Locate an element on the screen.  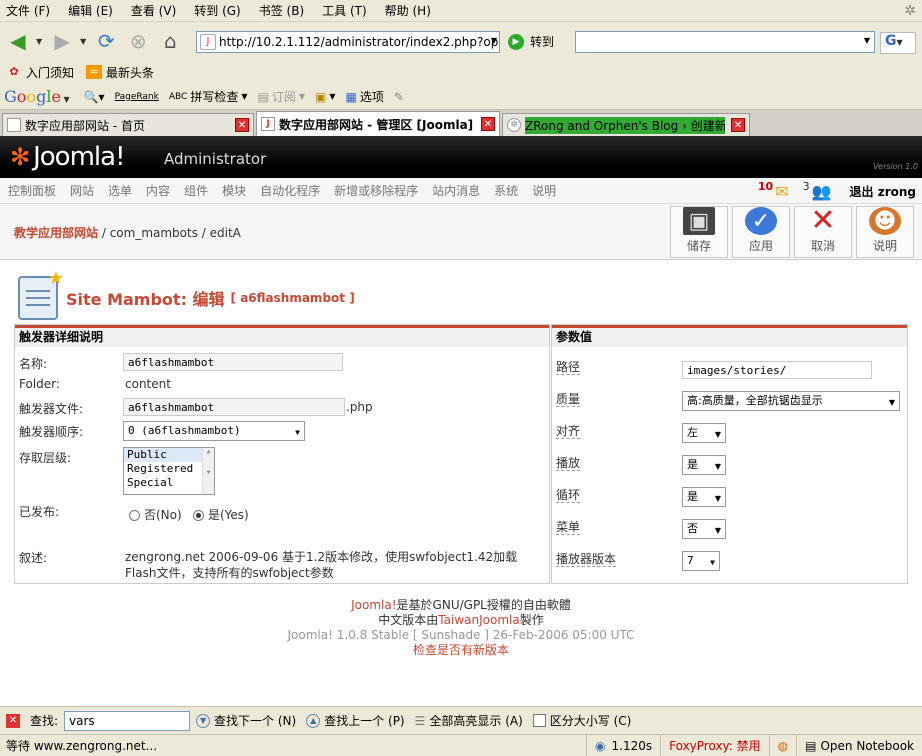
bookmark-getting-started: ✿ 入门须知 is located at coordinates (40, 72).